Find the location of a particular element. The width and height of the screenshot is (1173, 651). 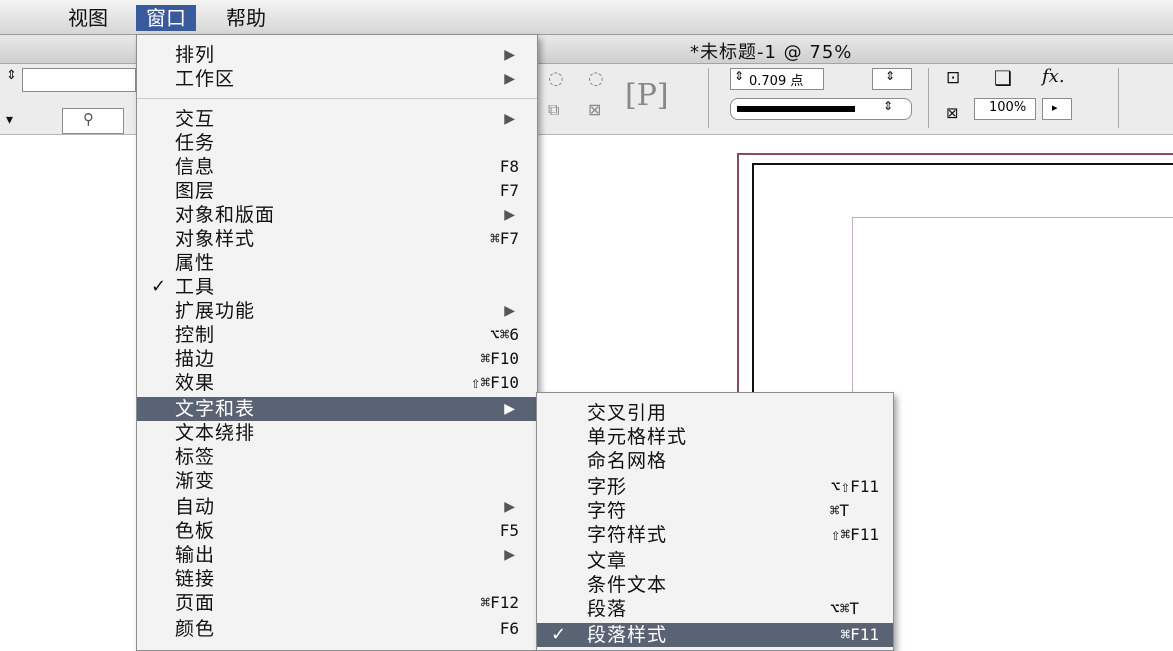

menu-view: 视图 is located at coordinates (88, 18).